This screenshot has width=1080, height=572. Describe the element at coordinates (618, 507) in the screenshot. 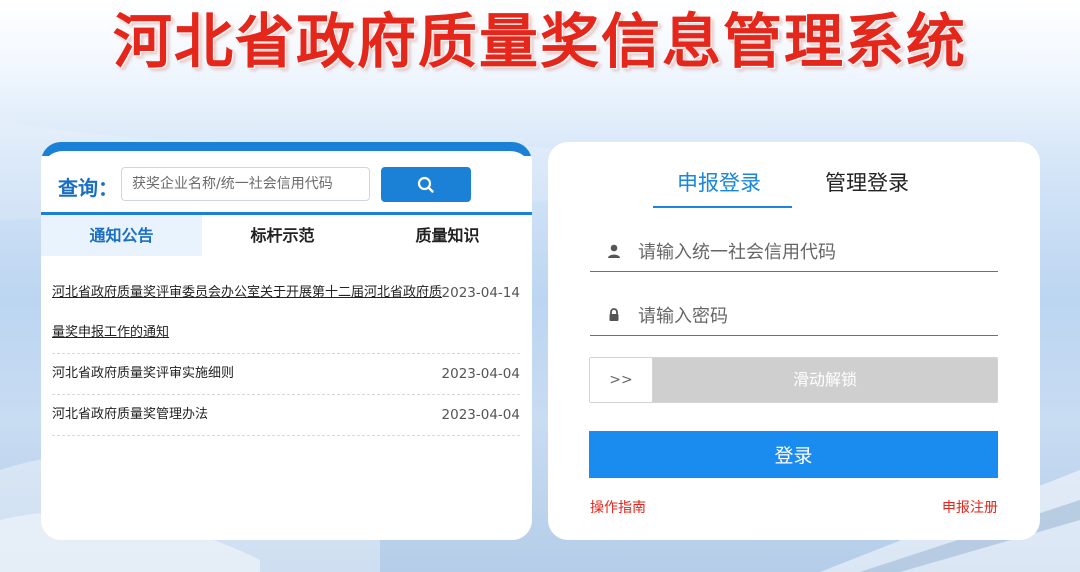

I see `guide-link: 操作指南` at that location.